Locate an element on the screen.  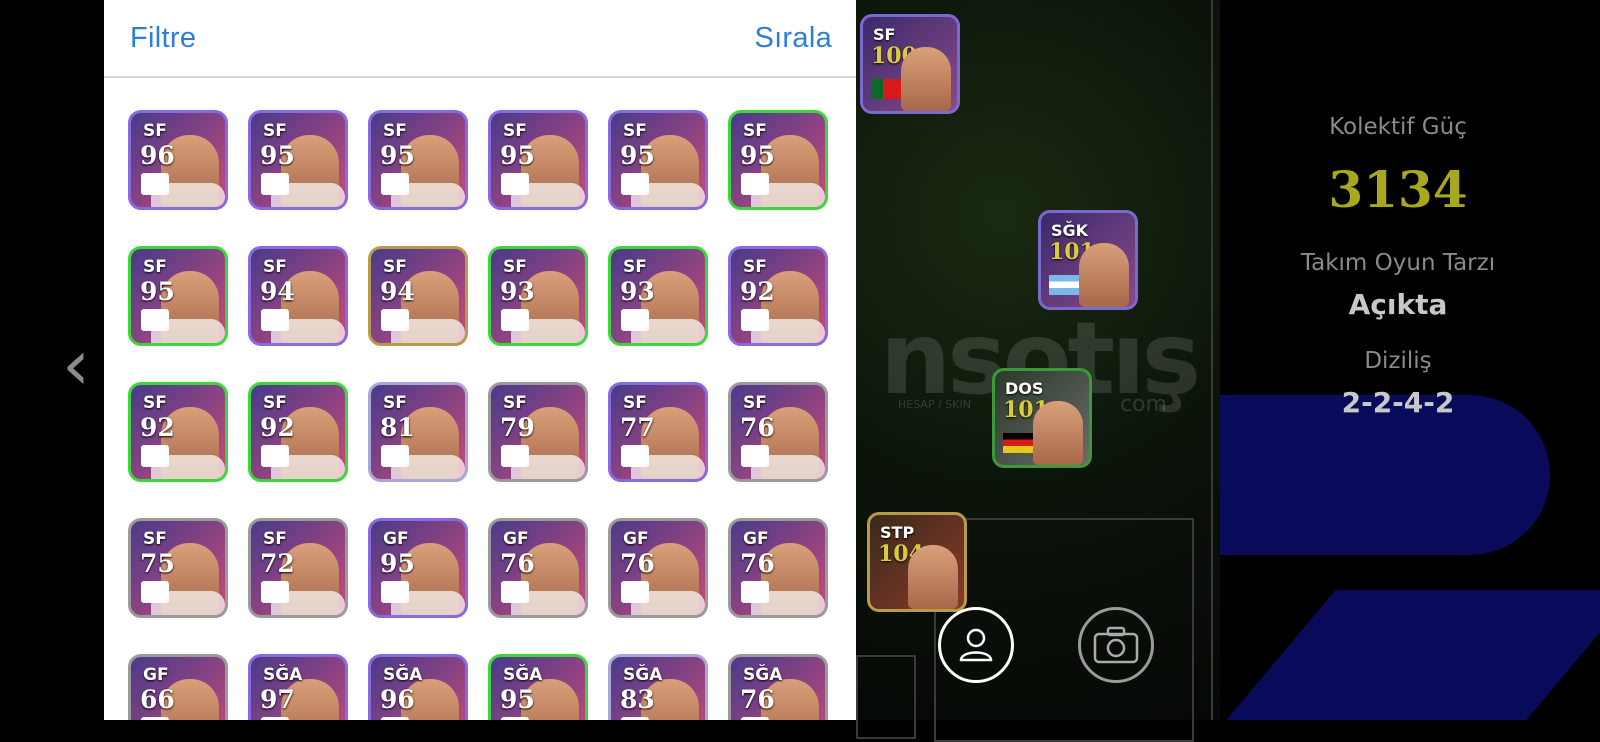
camera-button is located at coordinates (1116, 645).